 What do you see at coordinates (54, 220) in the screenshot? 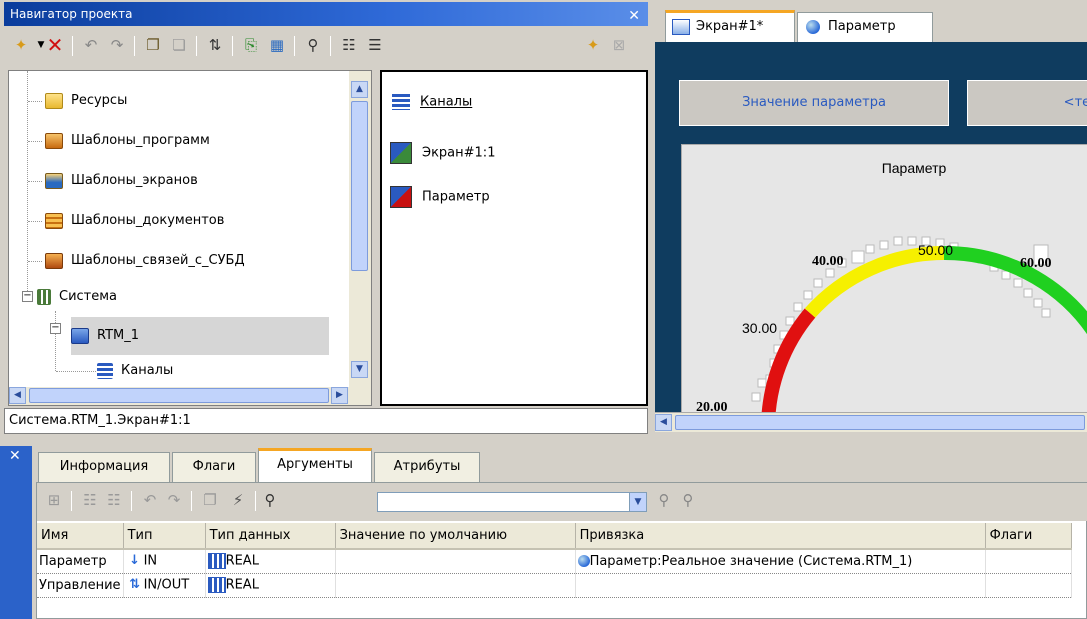
I see `document-template-icon` at bounding box center [54, 220].